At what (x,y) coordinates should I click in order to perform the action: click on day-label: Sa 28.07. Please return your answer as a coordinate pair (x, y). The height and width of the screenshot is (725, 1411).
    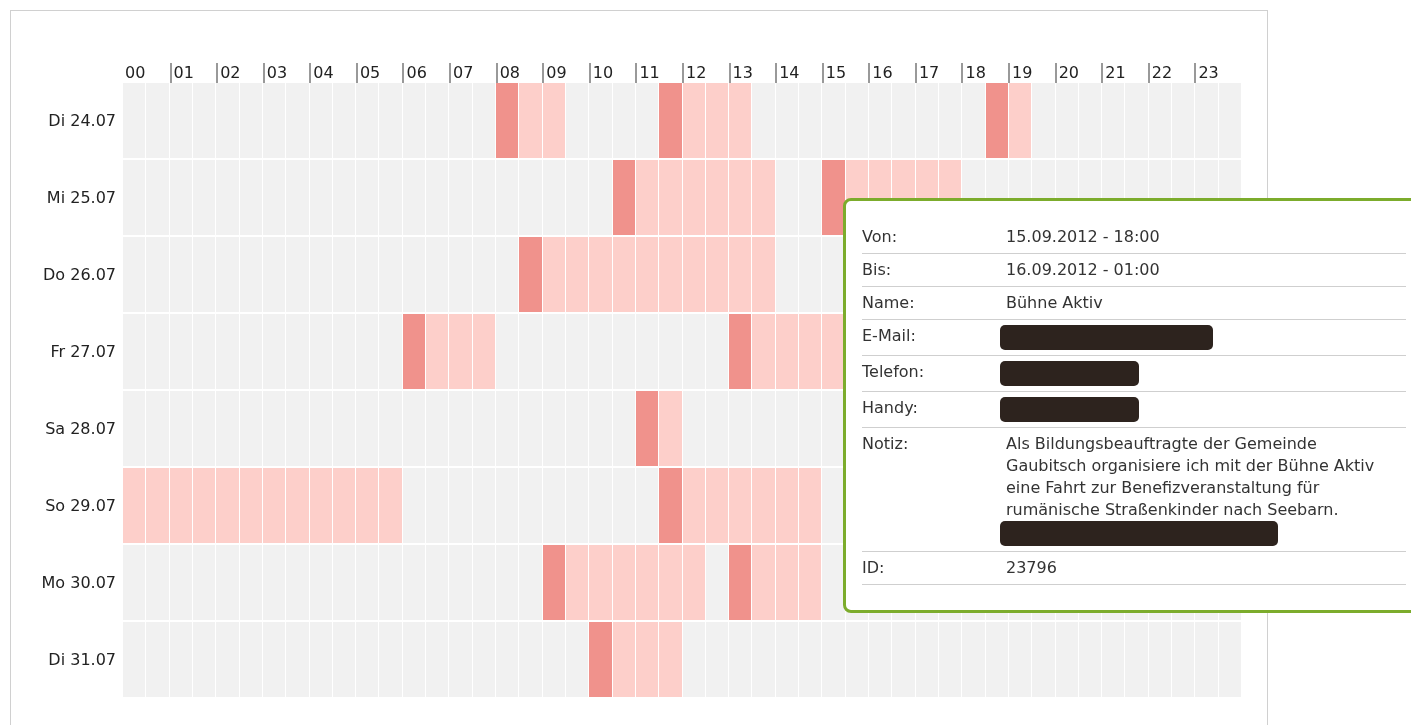
    Looking at the image, I should click on (80, 428).